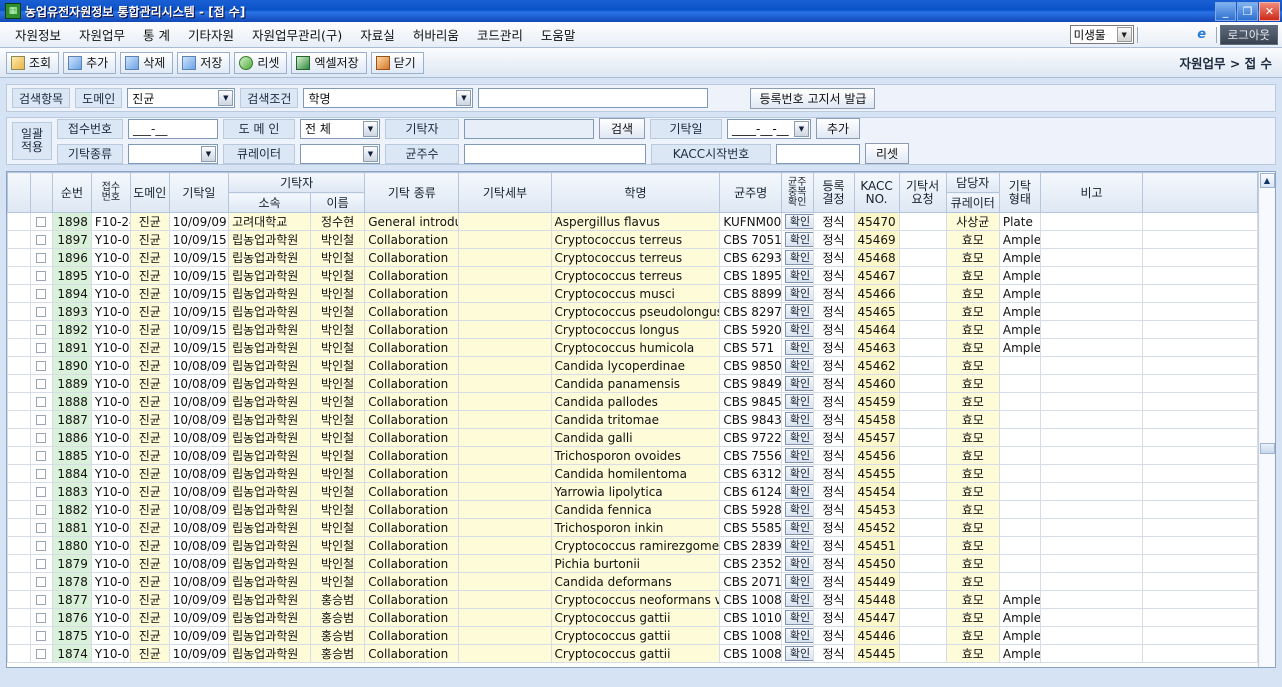 The width and height of the screenshot is (1282, 687). What do you see at coordinates (635, 599) in the screenshot?
I see `cell-sci-name: Cryptococcus neoformans var.` at bounding box center [635, 599].